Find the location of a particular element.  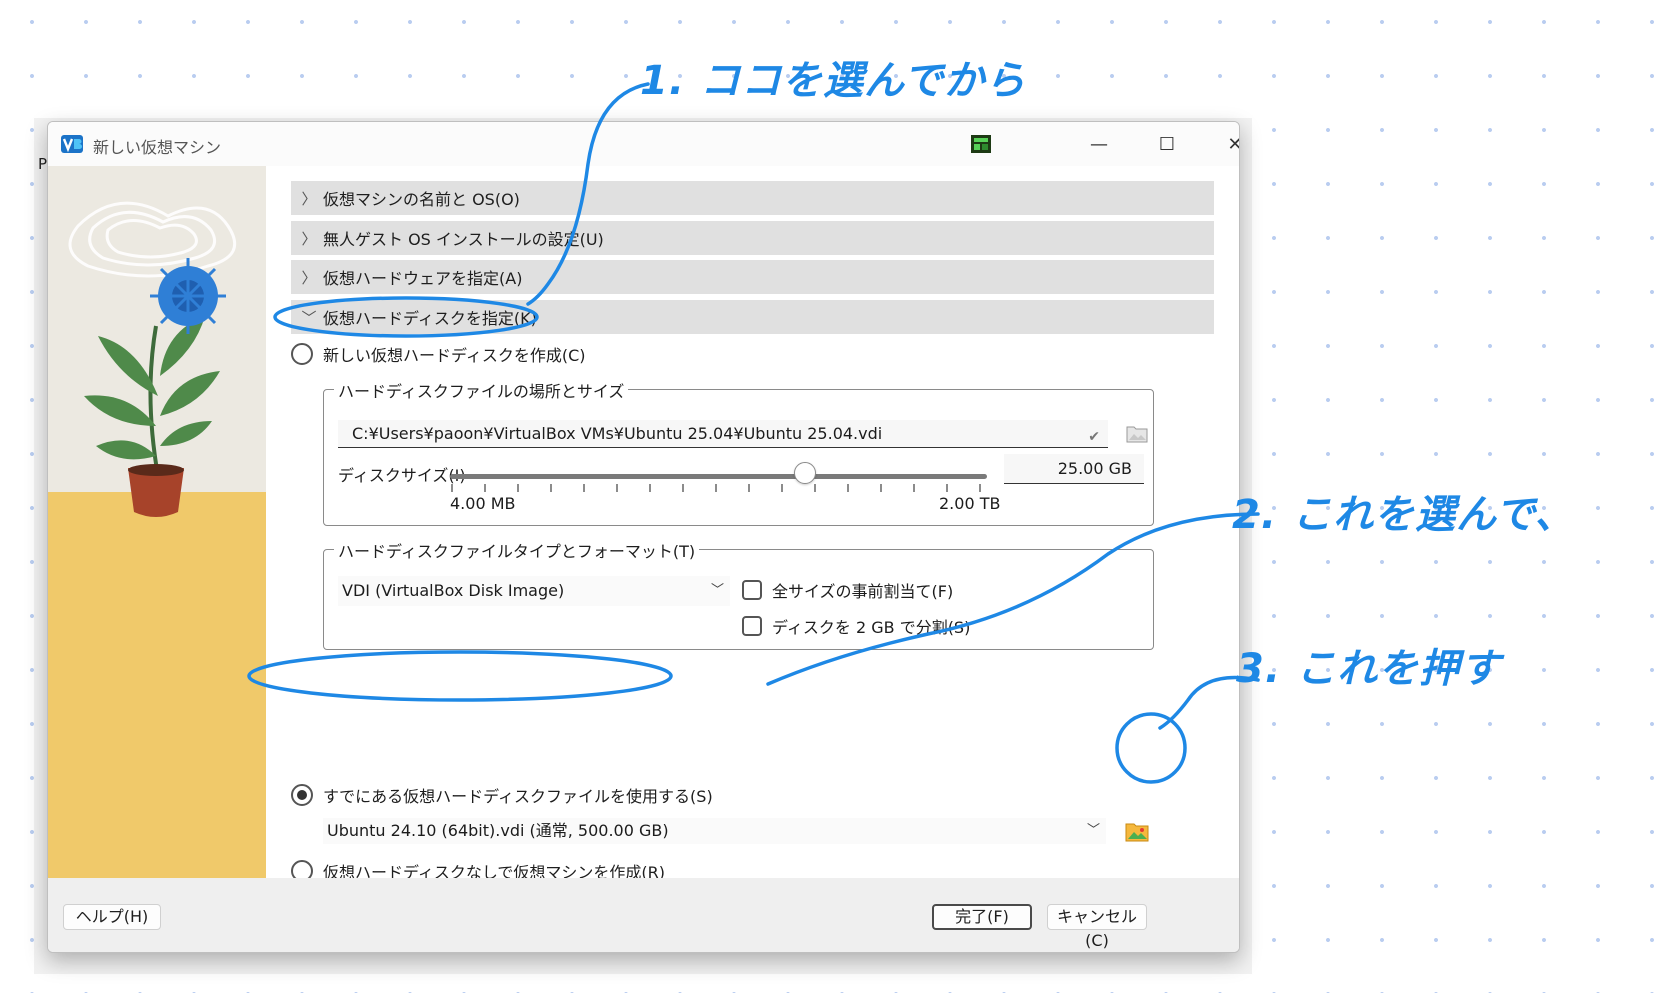

group-title: ハードディスクファイルの場所とサイズ is located at coordinates (481, 390).